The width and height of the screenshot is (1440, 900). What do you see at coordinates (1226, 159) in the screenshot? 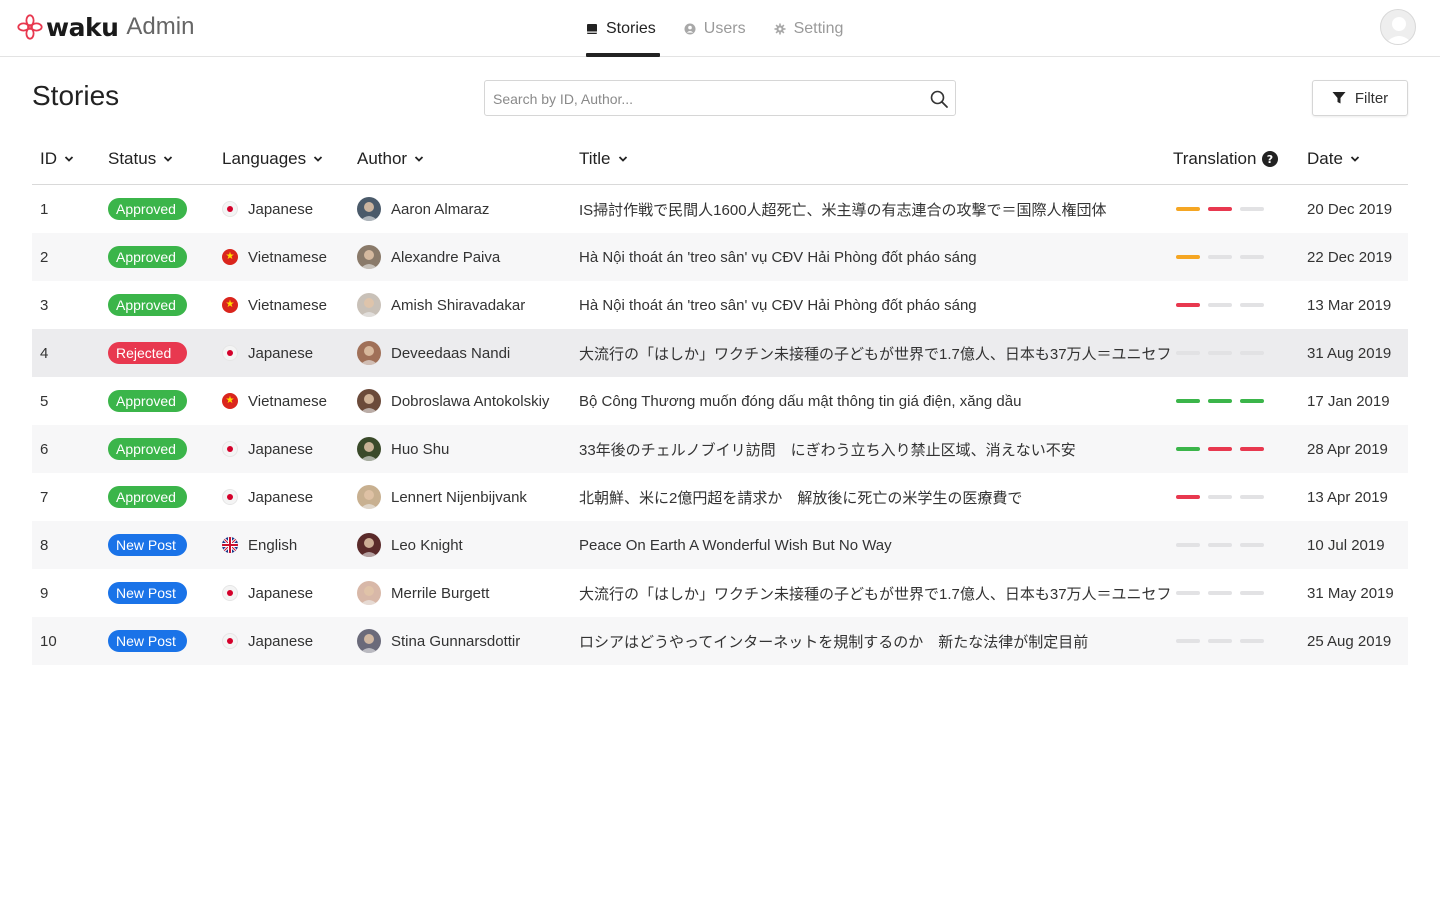
I see `column-translation: Translation ?` at bounding box center [1226, 159].